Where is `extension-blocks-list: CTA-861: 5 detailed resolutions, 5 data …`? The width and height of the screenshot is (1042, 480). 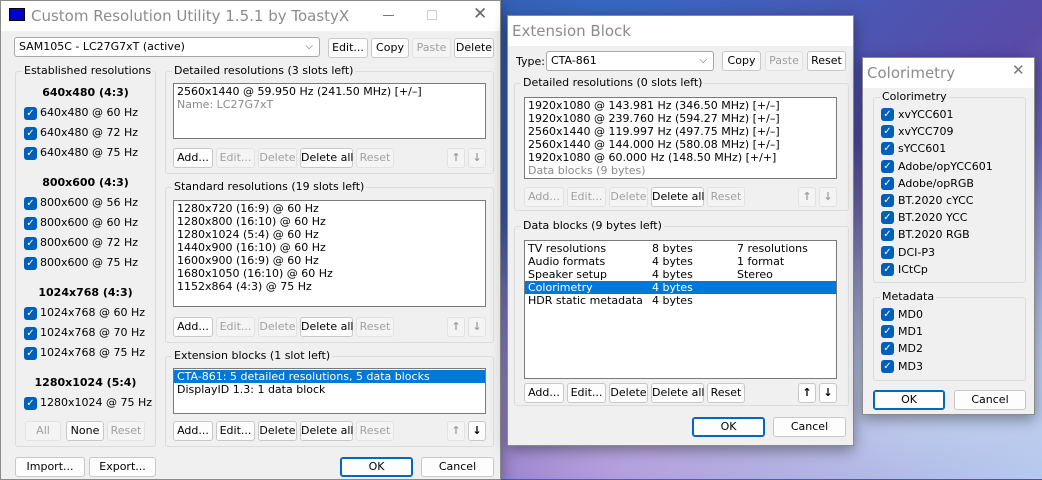 extension-blocks-list: CTA-861: 5 detailed resolutions, 5 data … is located at coordinates (329, 391).